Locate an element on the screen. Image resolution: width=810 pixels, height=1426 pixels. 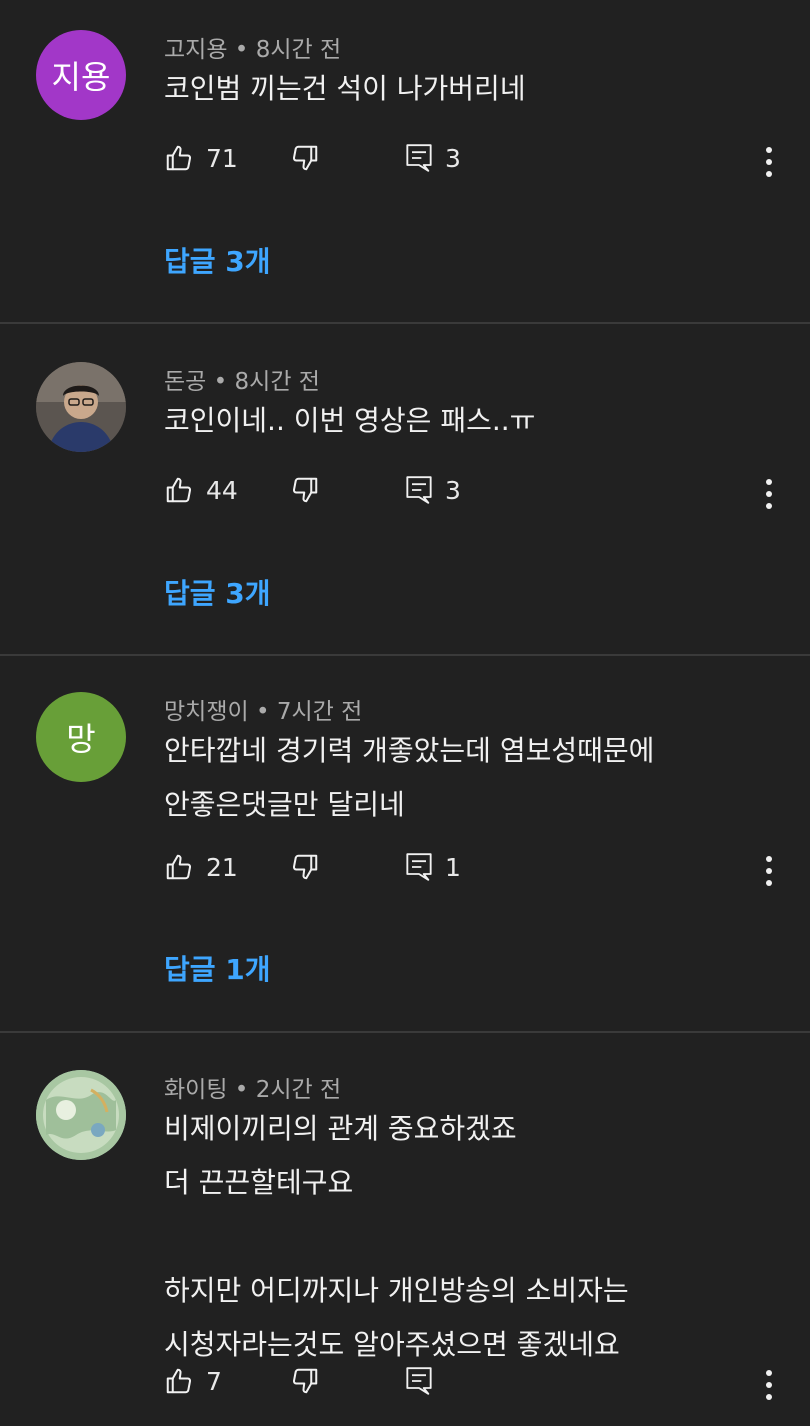
avatar: 망 is located at coordinates (81, 737).